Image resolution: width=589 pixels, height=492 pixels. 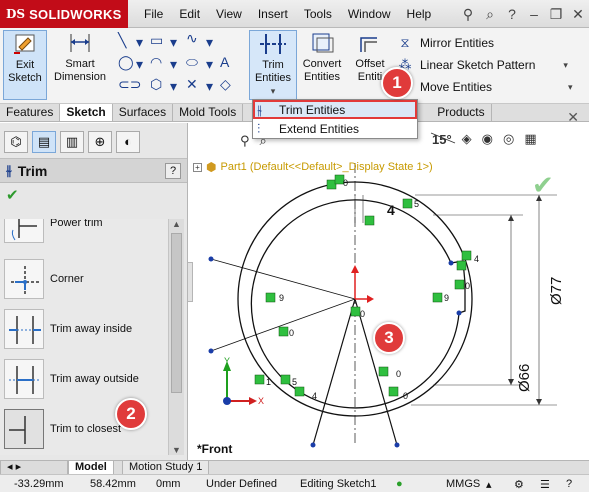 I want to click on menu-item-trim-label: Trim Entities, so click(x=312, y=109).